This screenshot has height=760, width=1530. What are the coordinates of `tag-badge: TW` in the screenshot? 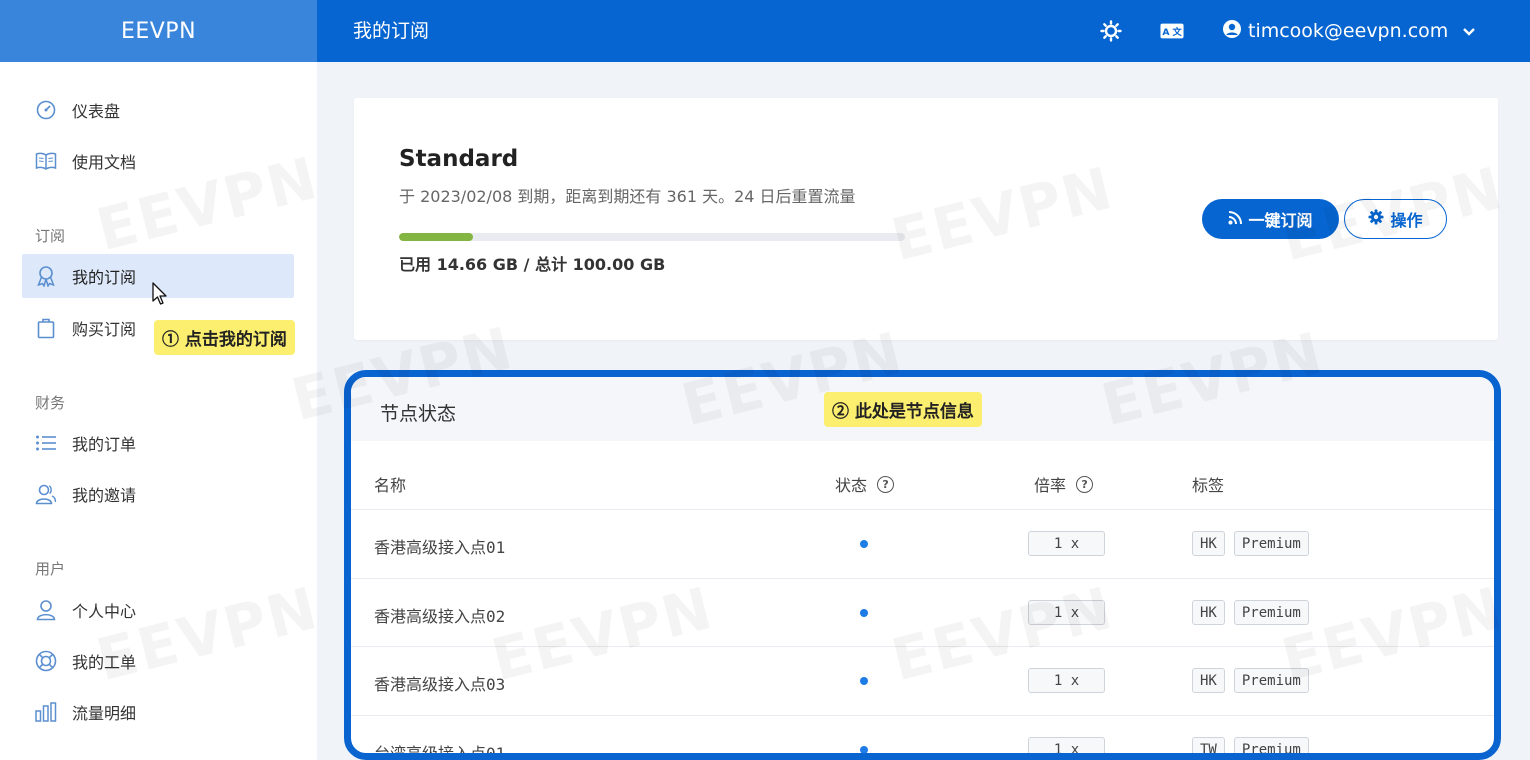 It's located at (1208, 745).